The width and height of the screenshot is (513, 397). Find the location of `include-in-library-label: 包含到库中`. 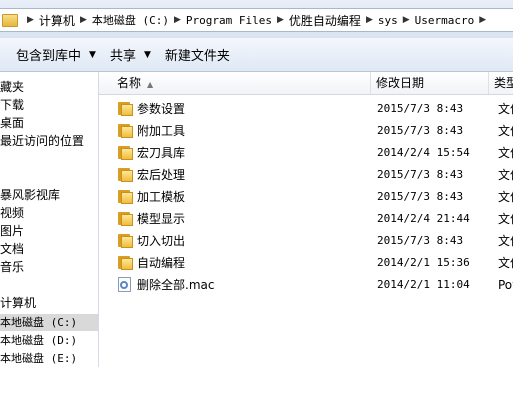

include-in-library-label: 包含到库中 is located at coordinates (49, 56).